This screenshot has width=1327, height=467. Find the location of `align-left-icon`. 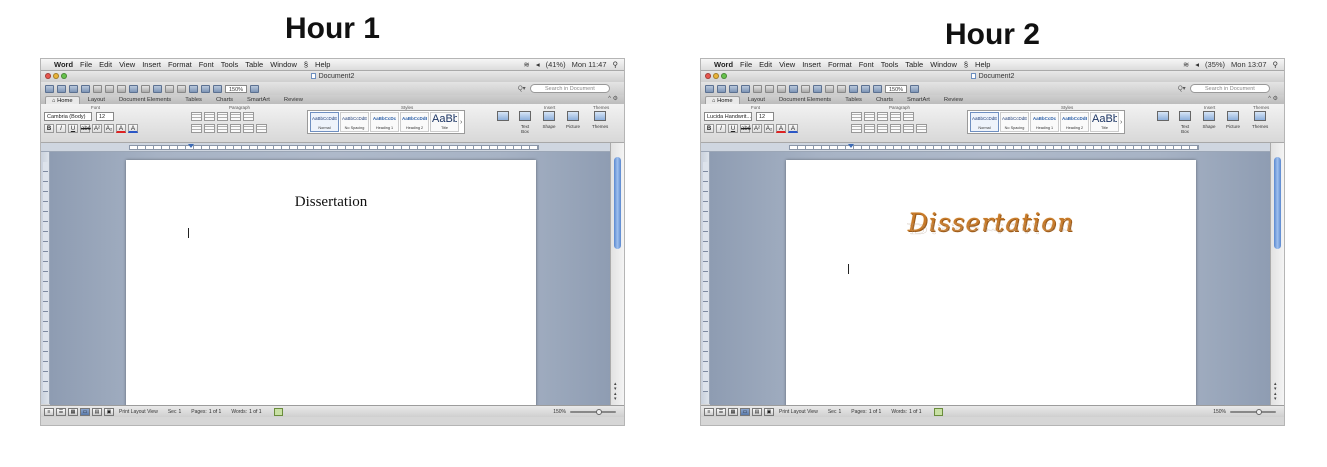

align-left-icon is located at coordinates (196, 128).